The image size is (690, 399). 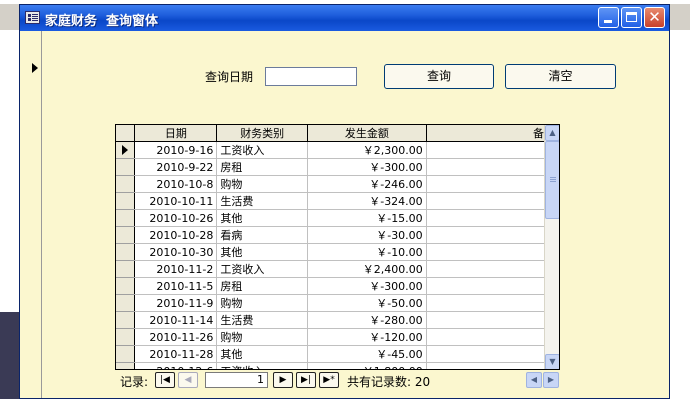 What do you see at coordinates (176, 133) in the screenshot?
I see `column-header-date: 日期` at bounding box center [176, 133].